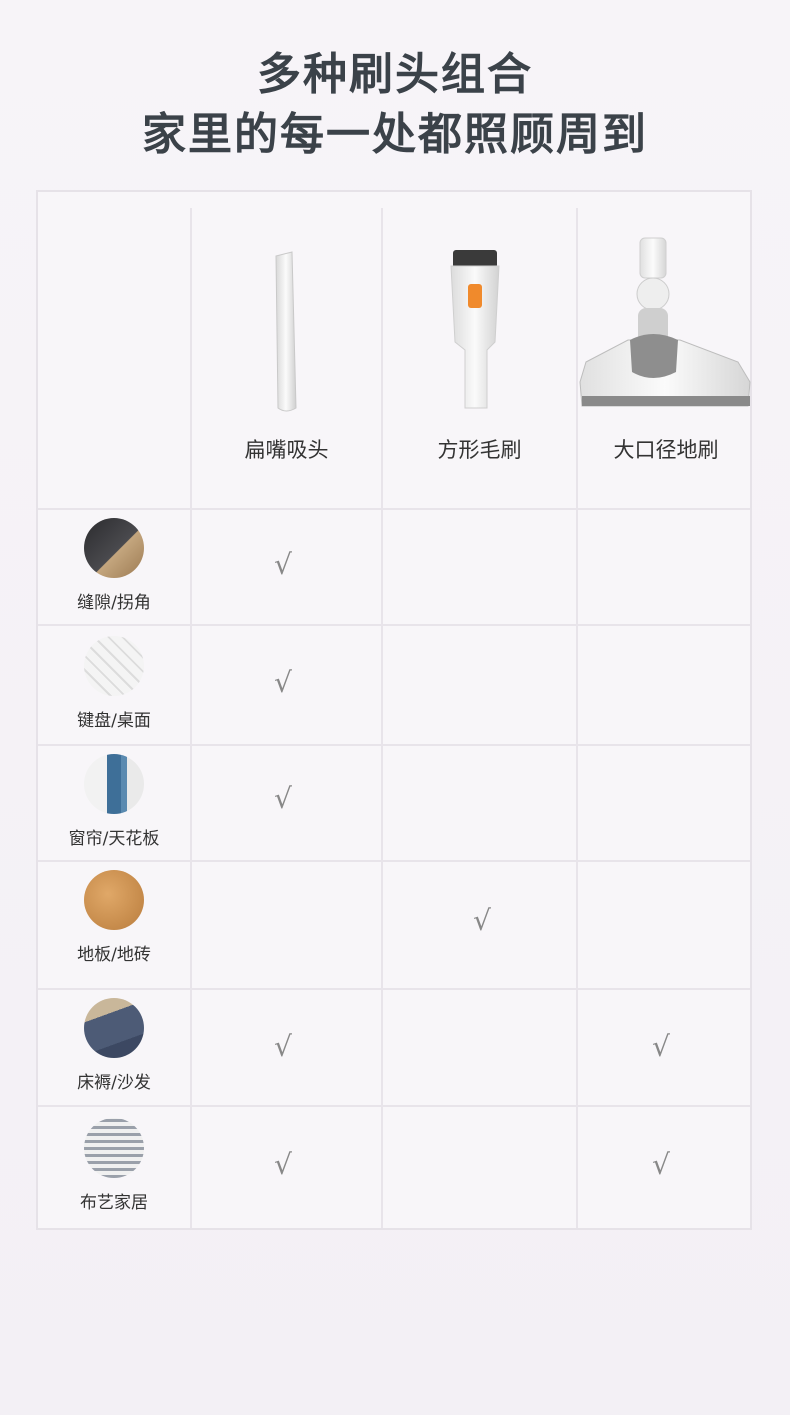 The image size is (790, 1415). I want to click on row-label-text: 窗帘/天花板, so click(114, 839).